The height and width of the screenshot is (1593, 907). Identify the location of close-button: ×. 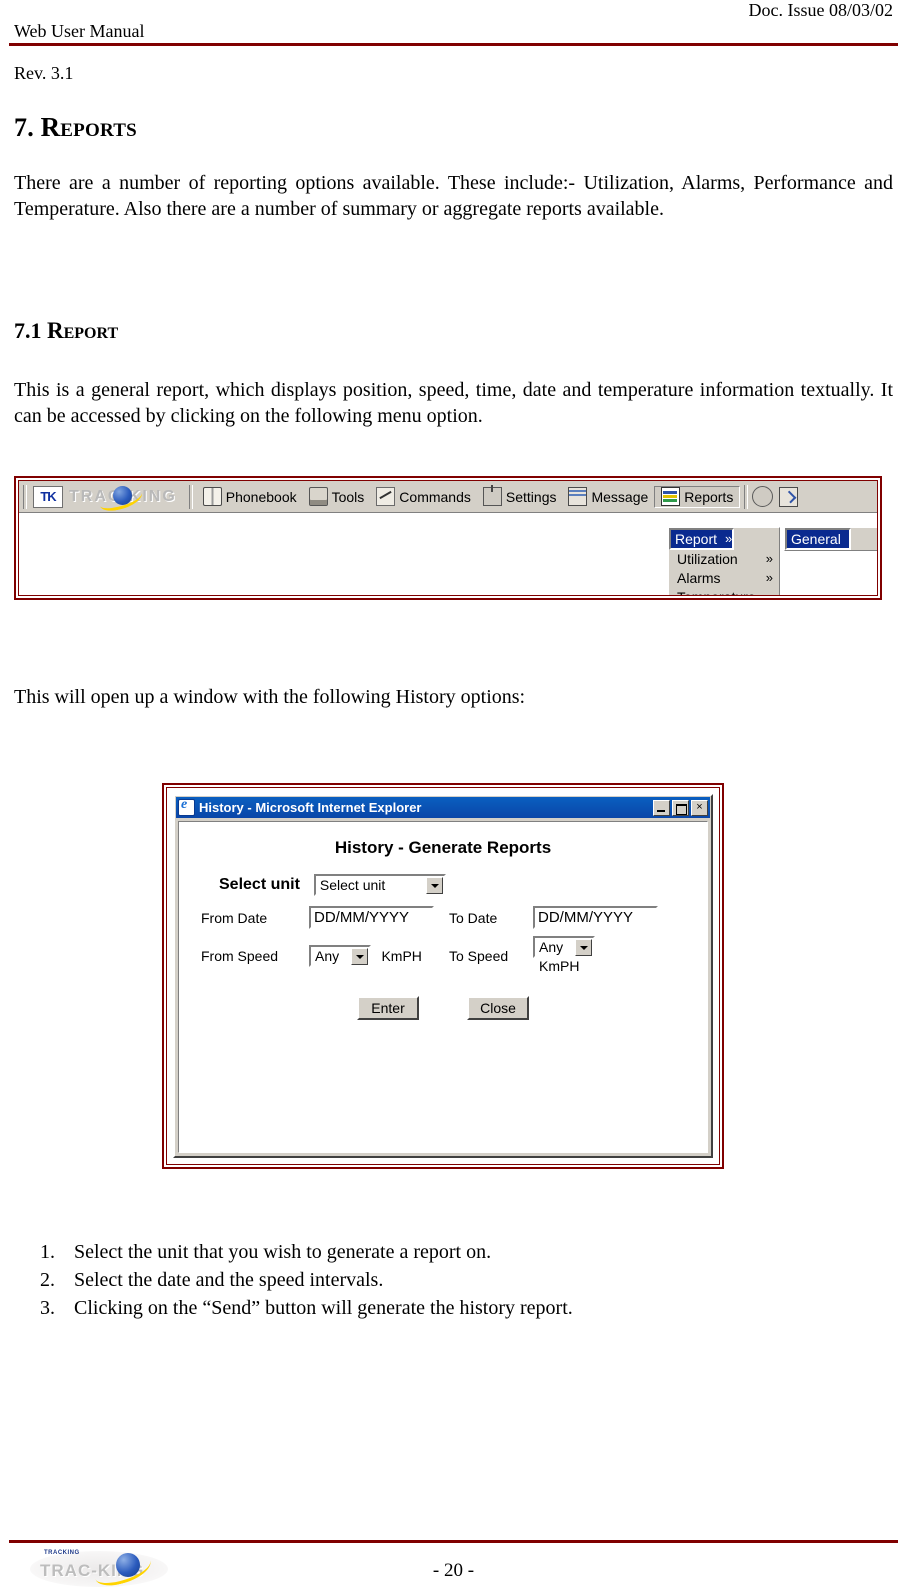
(699, 807).